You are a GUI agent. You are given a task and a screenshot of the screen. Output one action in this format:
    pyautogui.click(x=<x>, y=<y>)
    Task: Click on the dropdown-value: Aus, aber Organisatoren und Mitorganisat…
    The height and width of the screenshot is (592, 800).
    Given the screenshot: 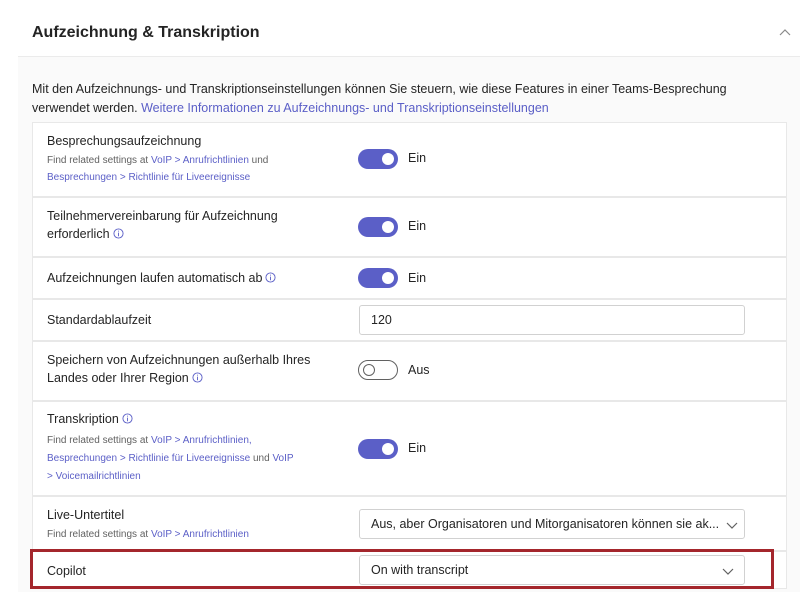 What is the action you would take?
    pyautogui.click(x=545, y=524)
    